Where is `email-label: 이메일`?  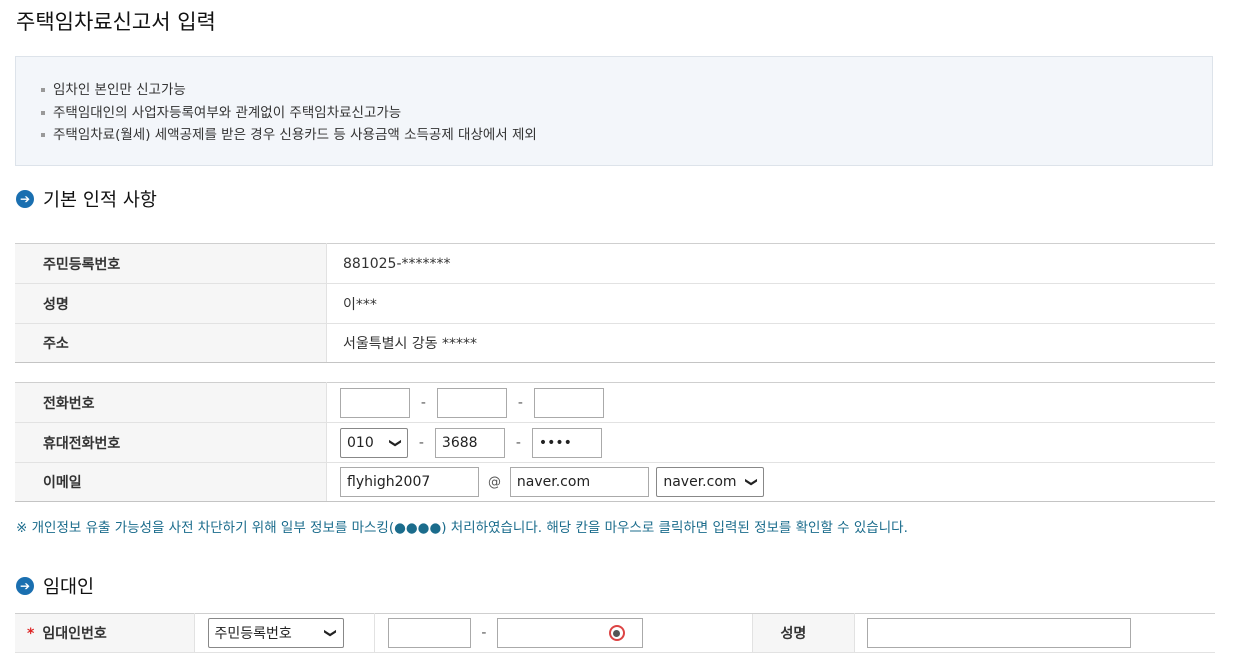
email-label: 이메일 is located at coordinates (171, 482).